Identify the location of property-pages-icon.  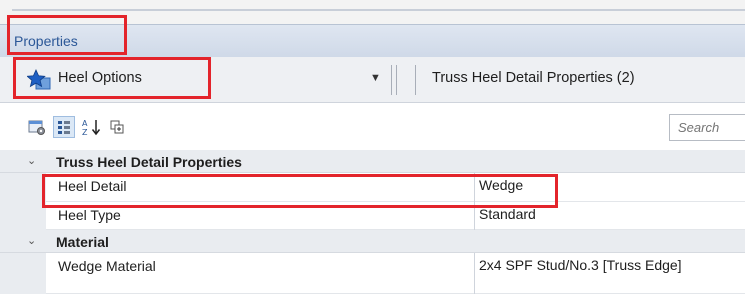
(37, 127).